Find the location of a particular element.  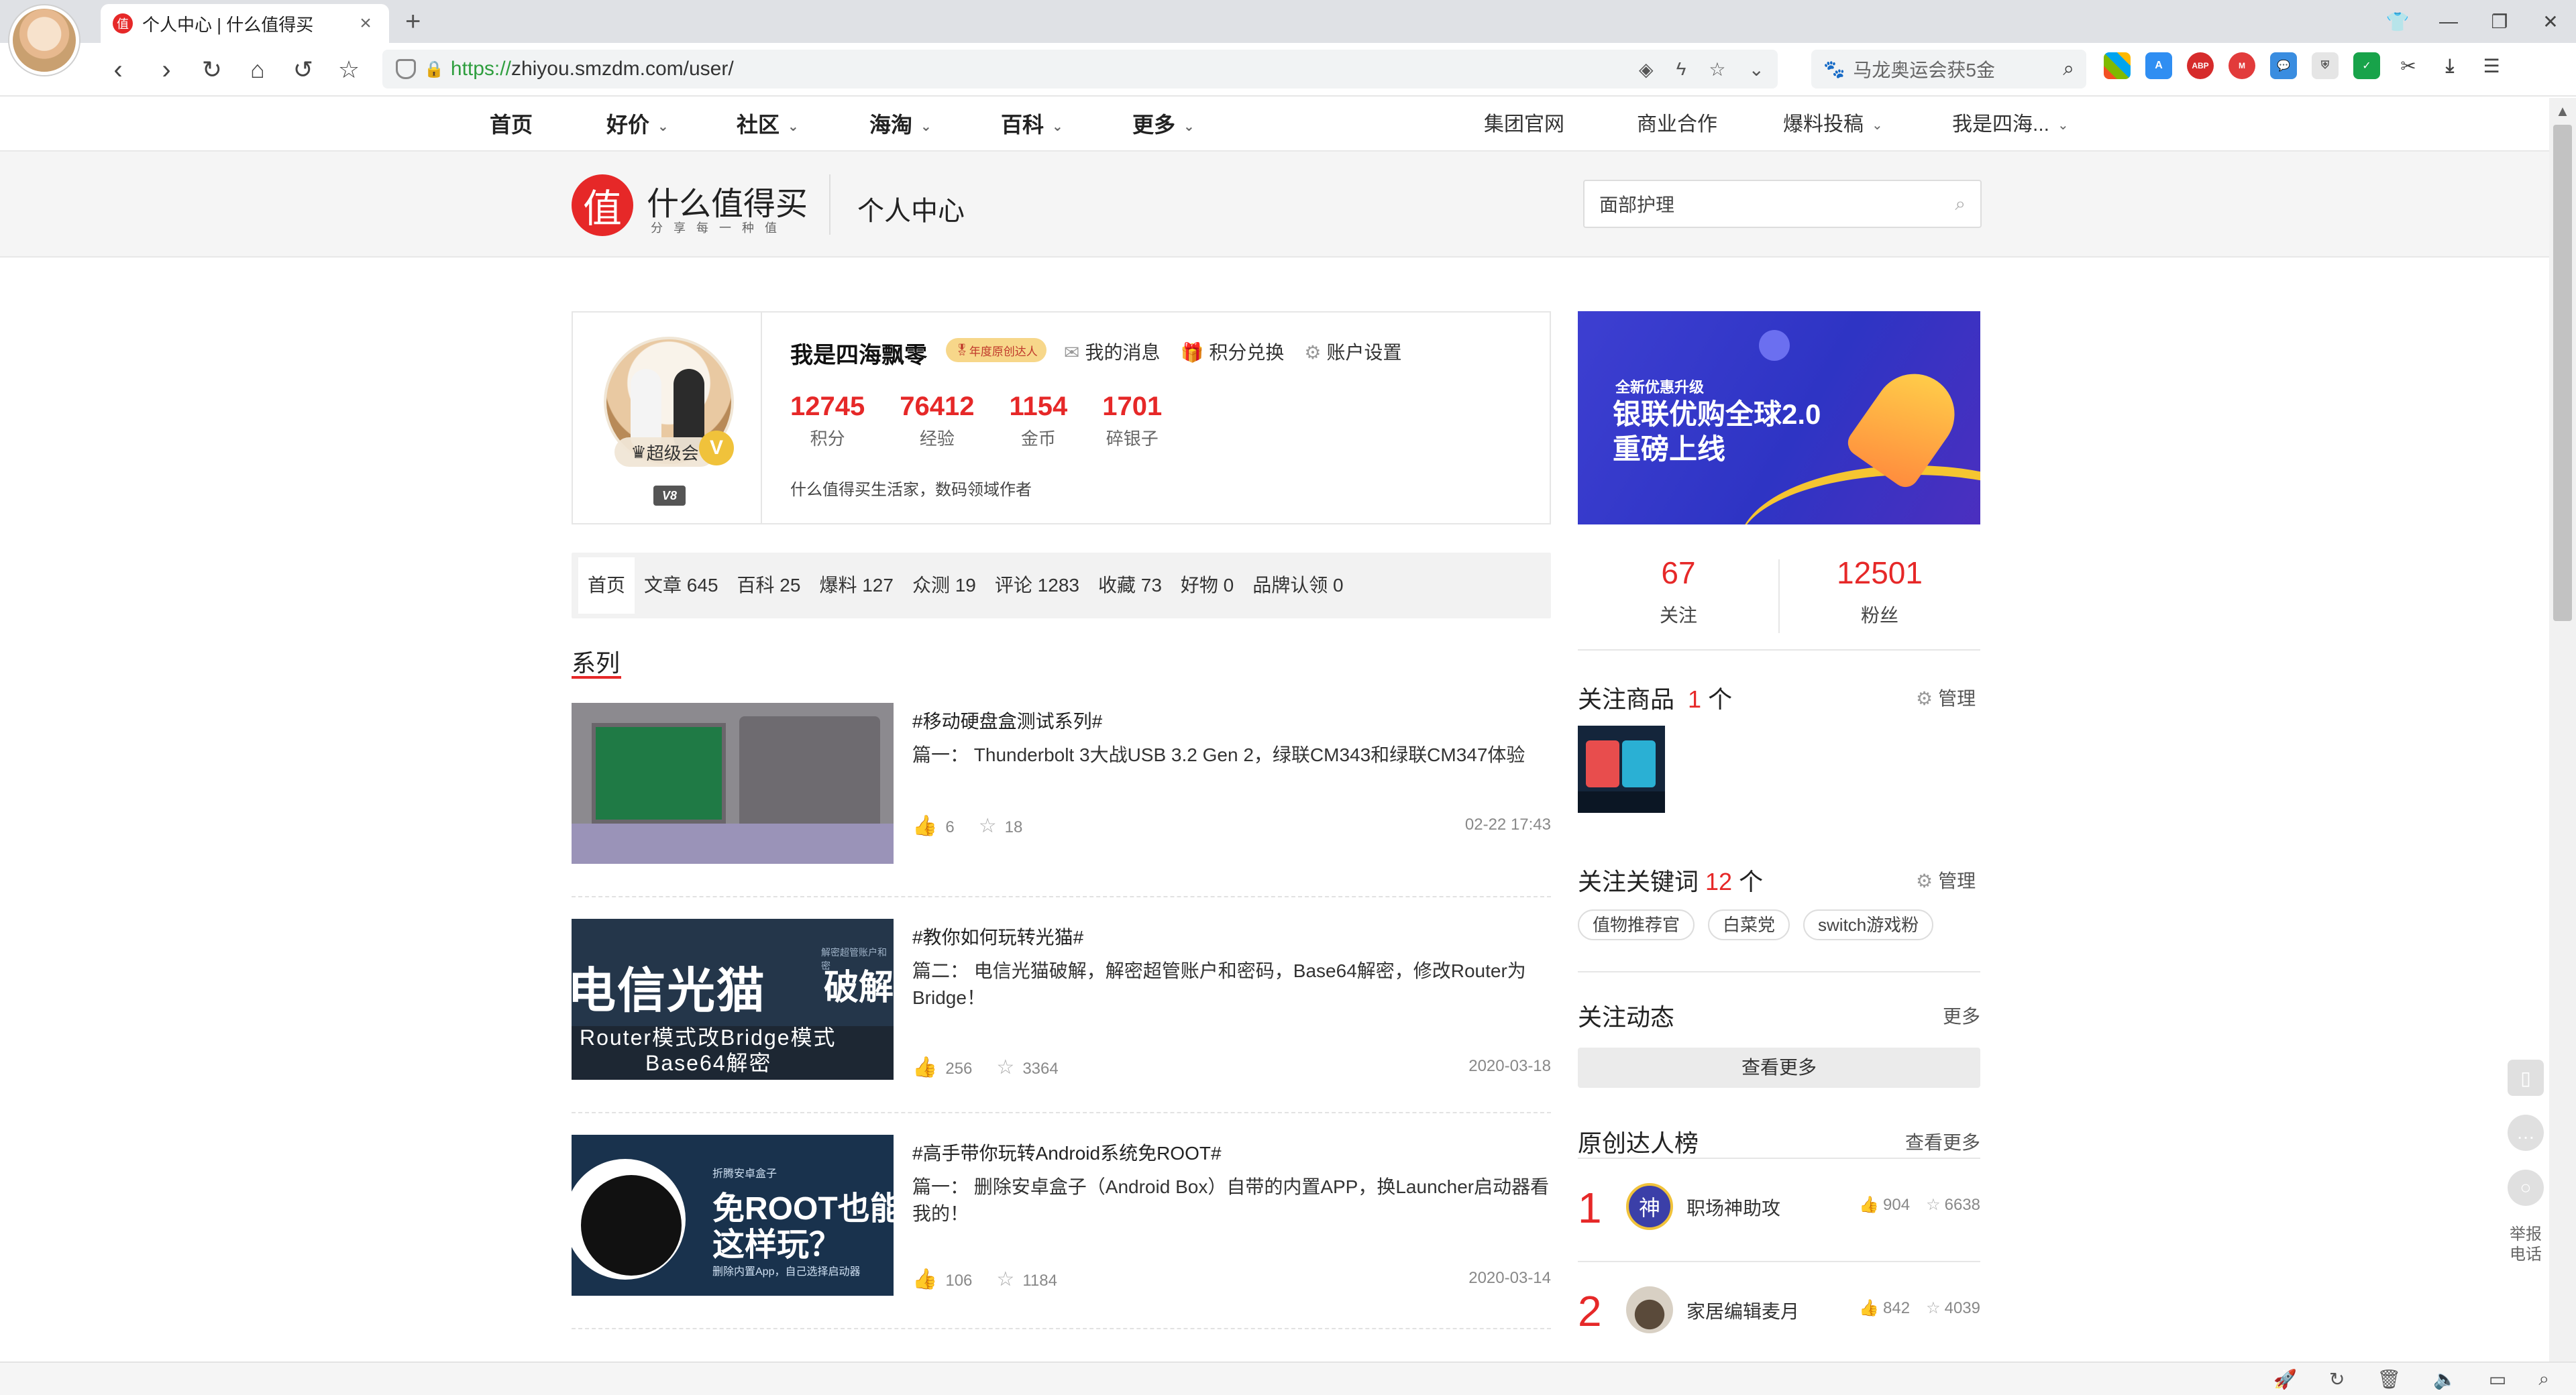

browser-profile-avatar is located at coordinates (44, 40).